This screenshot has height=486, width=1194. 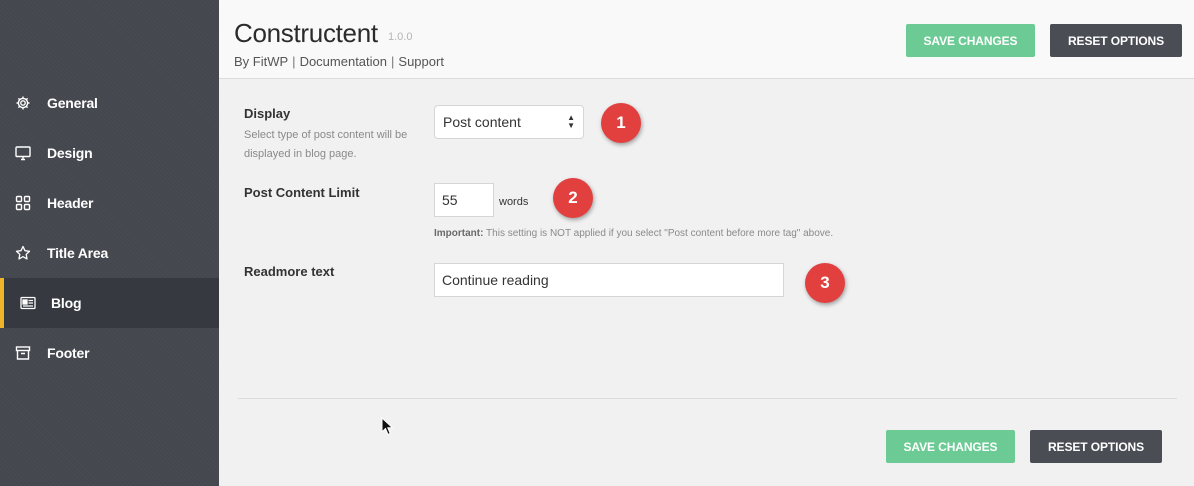 I want to click on select-arrows-icon: ▲ ▼, so click(x=571, y=121).